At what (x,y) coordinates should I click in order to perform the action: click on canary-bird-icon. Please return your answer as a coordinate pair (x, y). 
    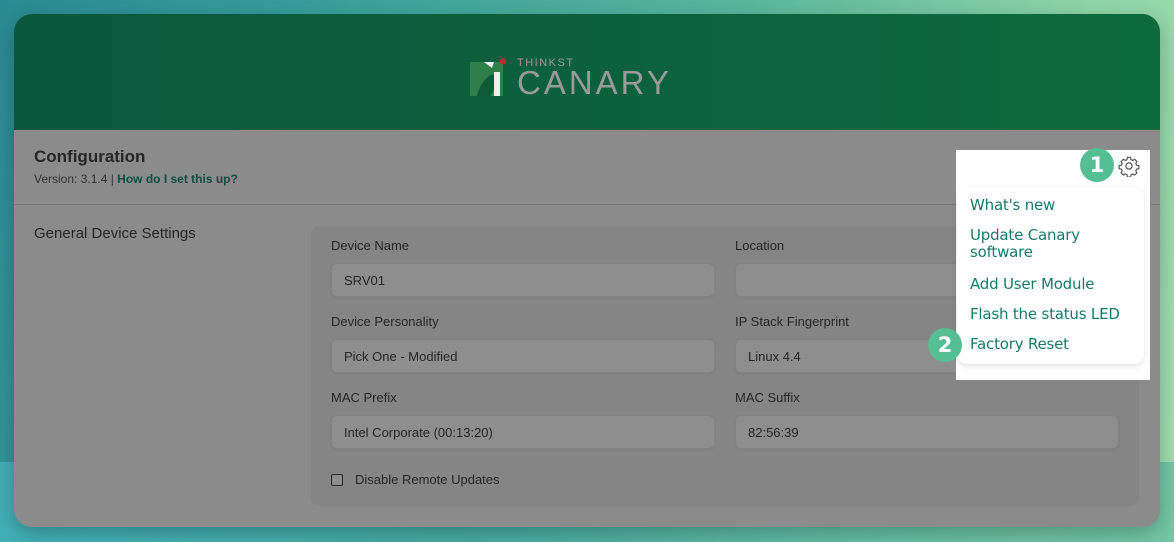
    Looking at the image, I should click on (488, 77).